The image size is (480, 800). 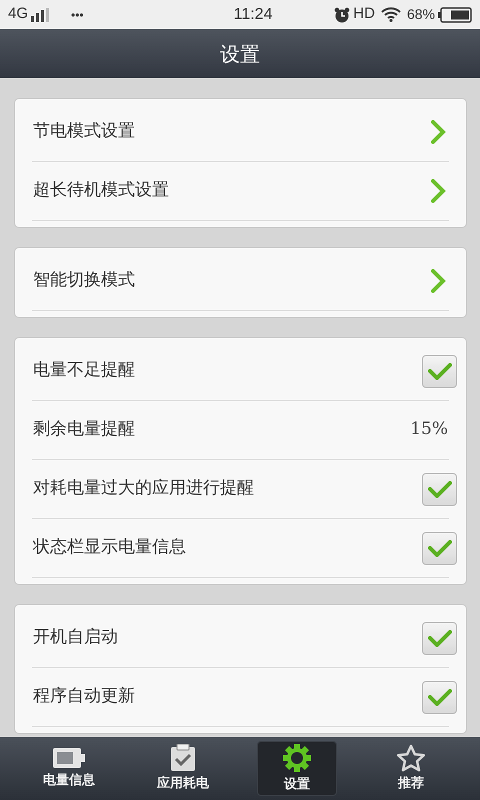 What do you see at coordinates (227, 638) in the screenshot?
I see `setting-label: 开机自启动` at bounding box center [227, 638].